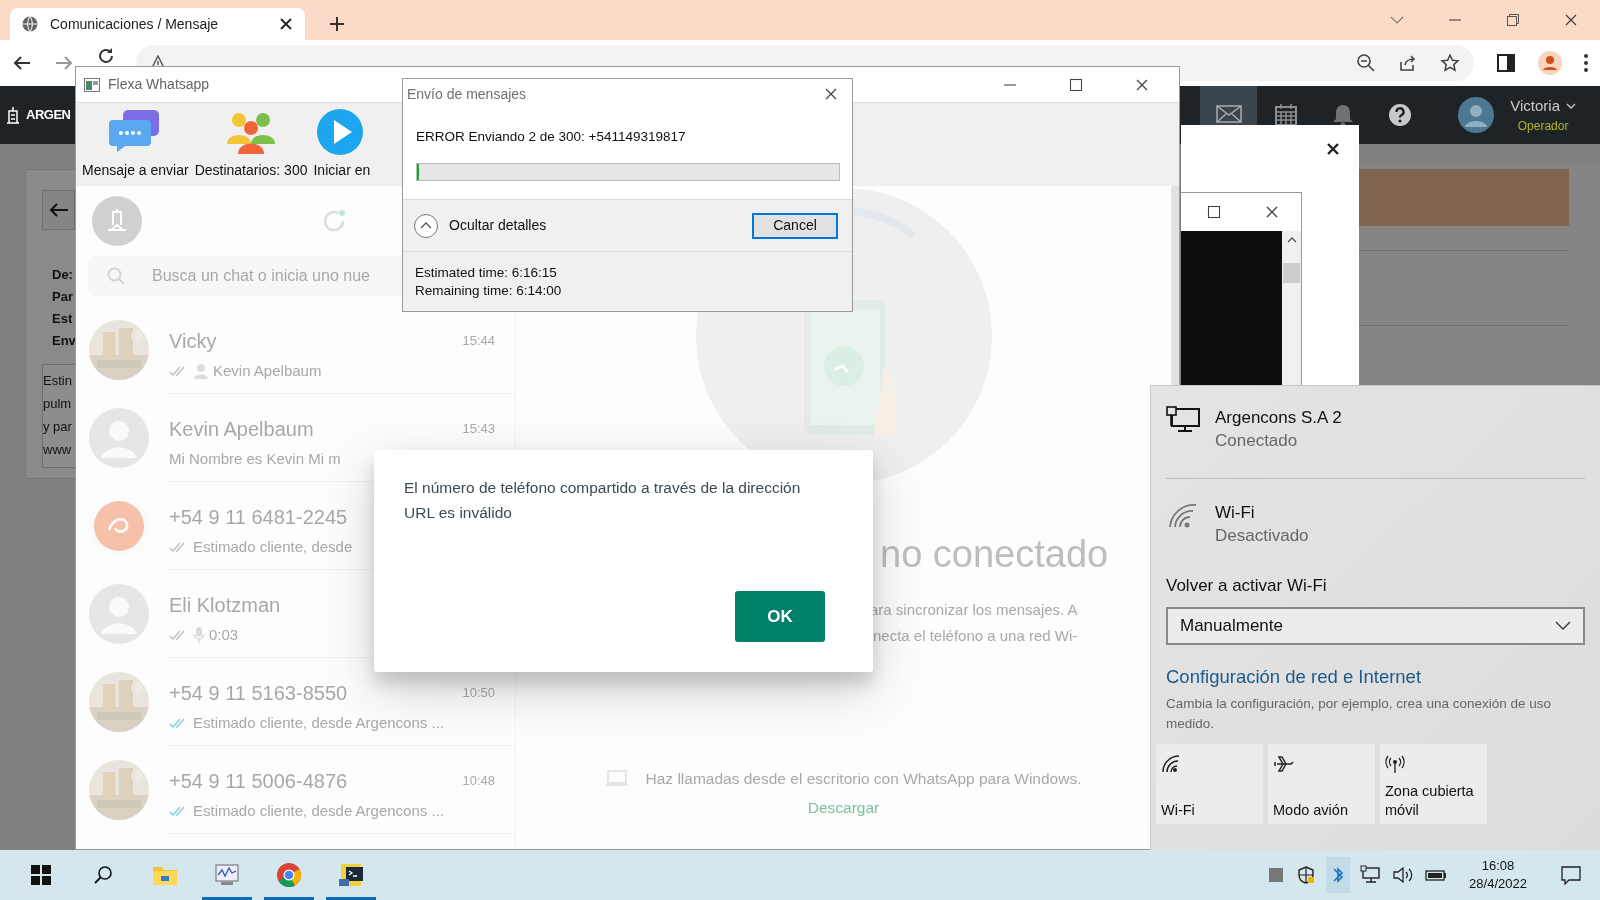 This screenshot has height=900, width=1600. Describe the element at coordinates (1338, 875) in the screenshot. I see `bluetooth-icon` at that location.